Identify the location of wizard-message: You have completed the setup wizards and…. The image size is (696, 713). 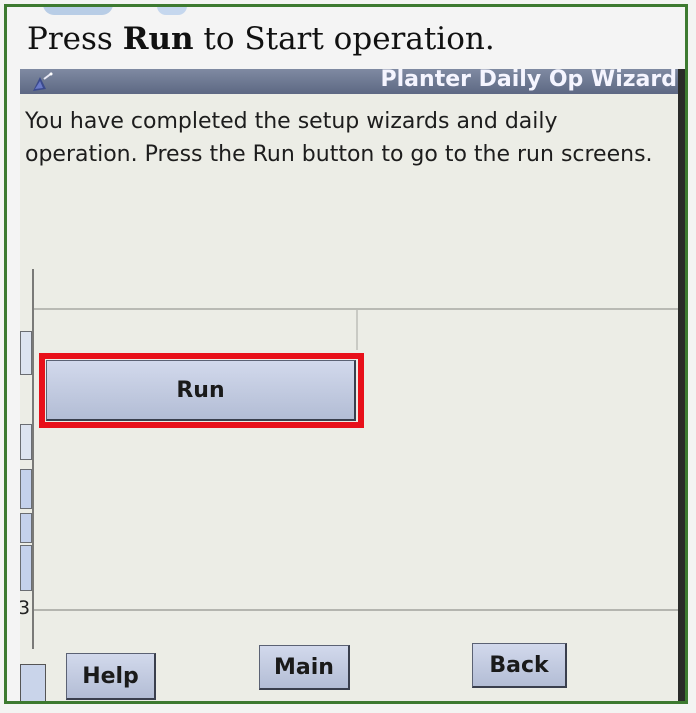
(339, 138).